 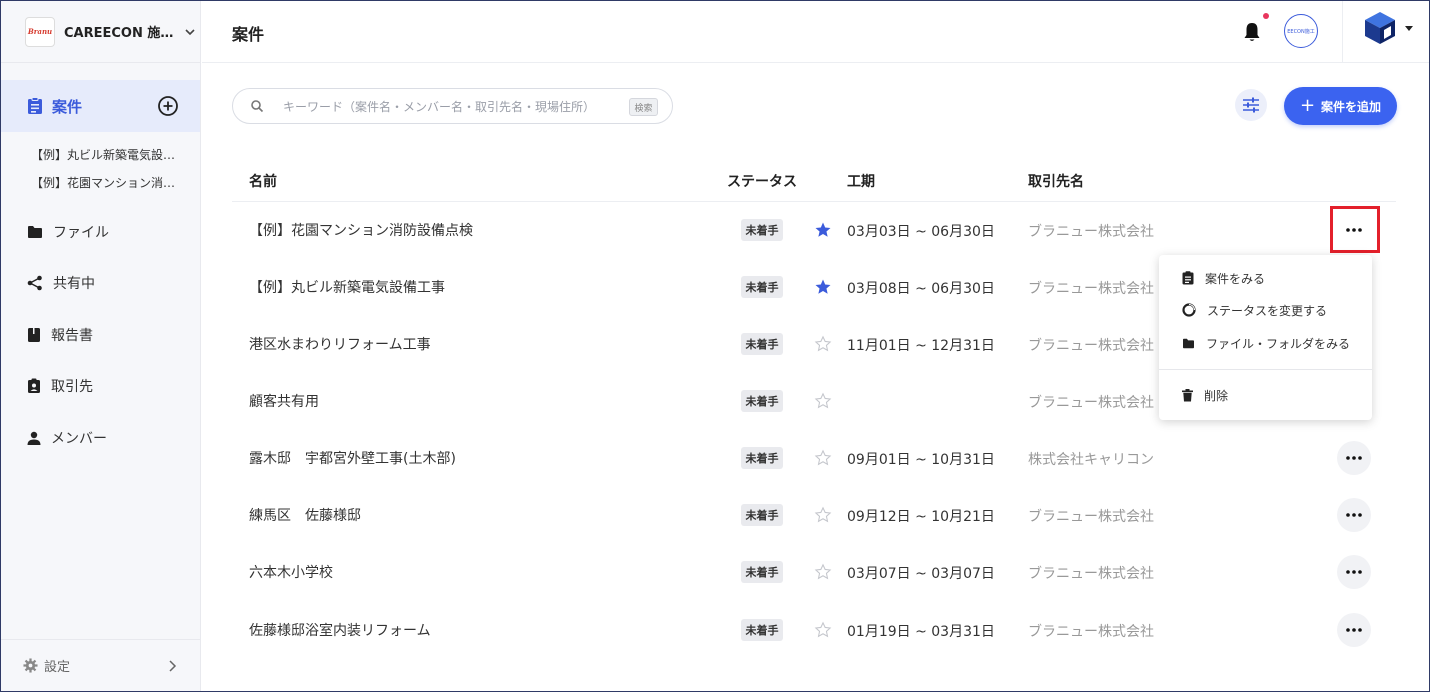 I want to click on column-header-name: 名前, so click(x=263, y=181).